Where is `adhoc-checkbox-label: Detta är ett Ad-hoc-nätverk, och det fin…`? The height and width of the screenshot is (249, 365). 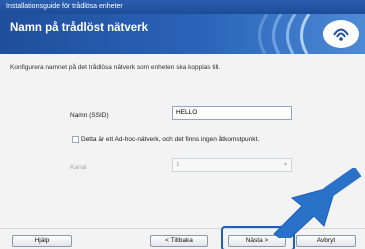 adhoc-checkbox-label: Detta är ett Ad-hoc-nätverk, och det fin… is located at coordinates (170, 139).